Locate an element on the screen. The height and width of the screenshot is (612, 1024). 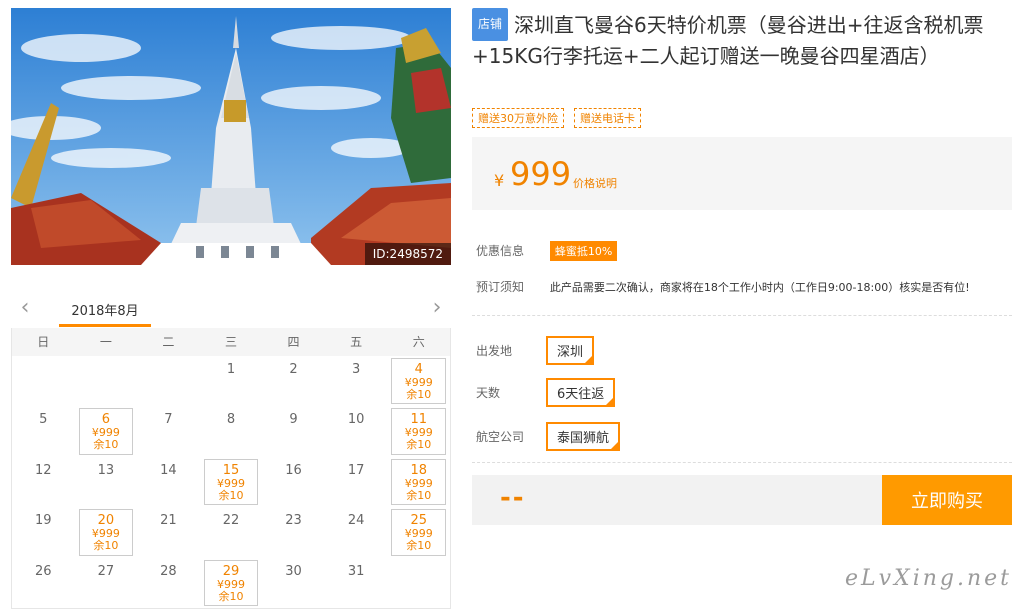
divider is located at coordinates (742, 462).